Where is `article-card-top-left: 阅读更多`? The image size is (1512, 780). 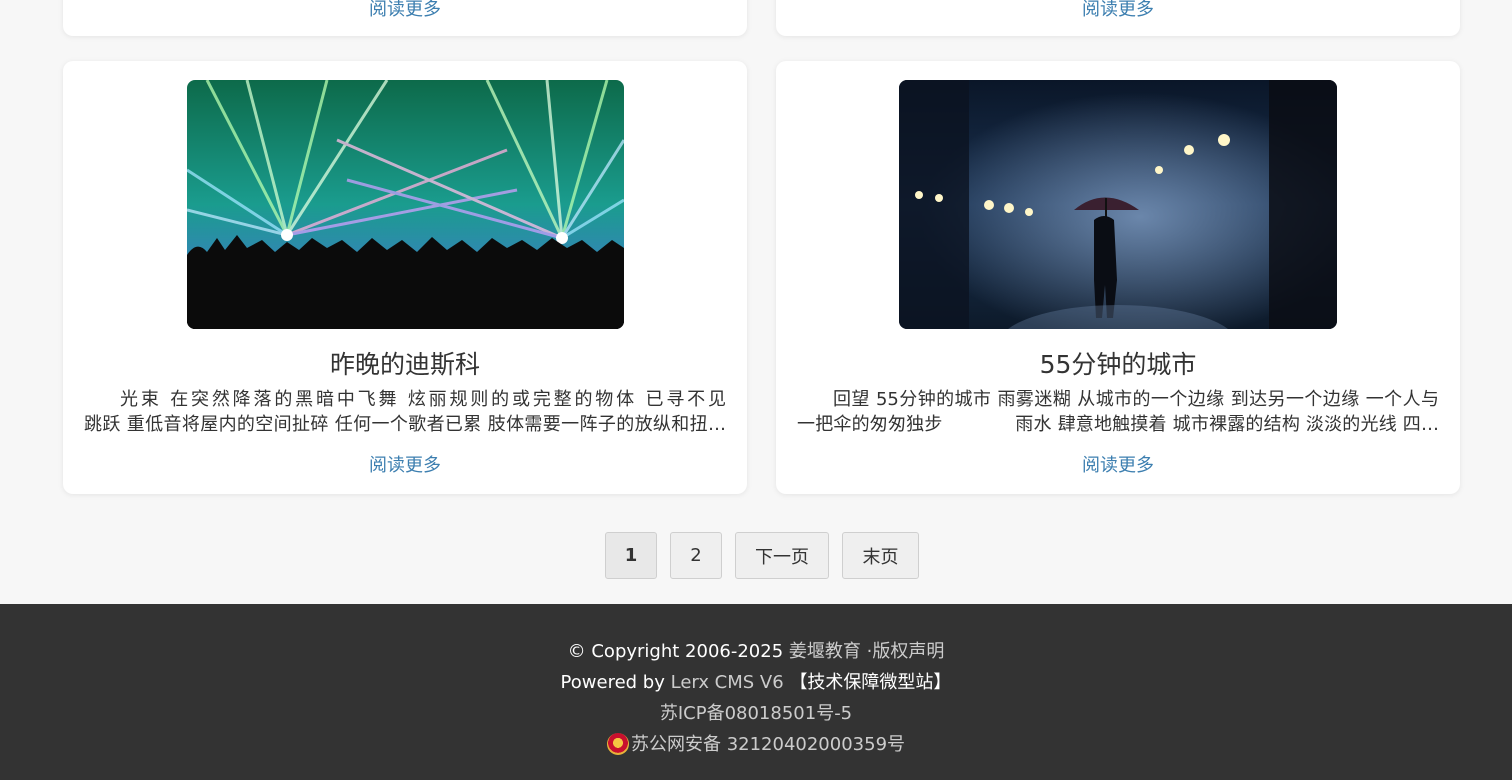 article-card-top-left: 阅读更多 is located at coordinates (405, 18).